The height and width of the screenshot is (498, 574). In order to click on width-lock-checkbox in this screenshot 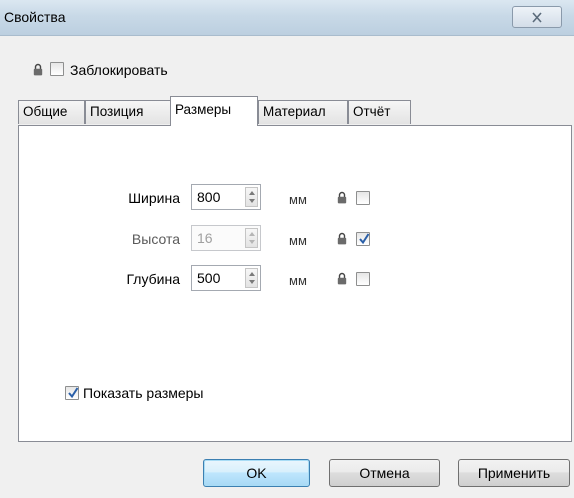, I will do `click(363, 198)`.